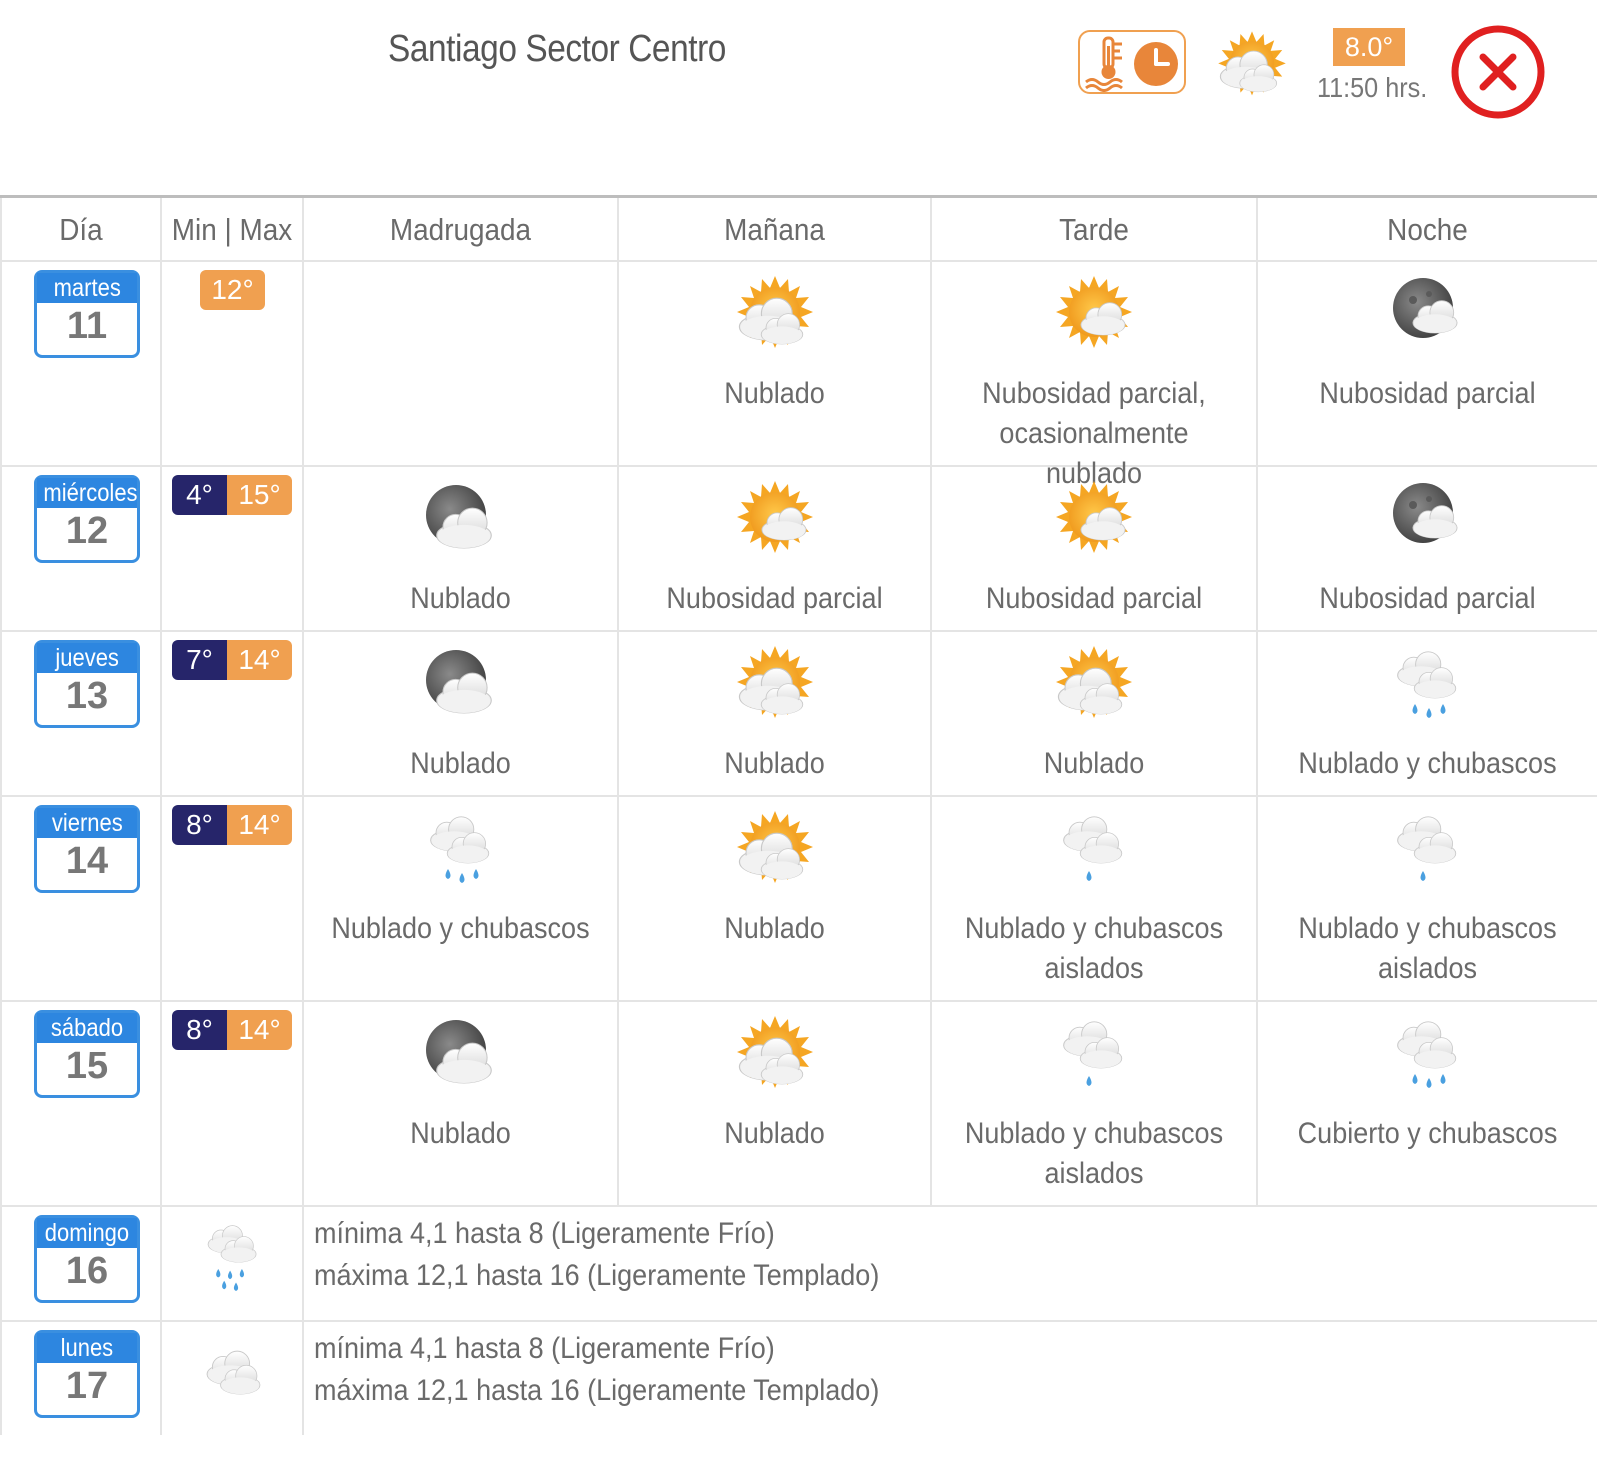  Describe the element at coordinates (1372, 87) in the screenshot. I see `current-time: 11:50 hrs.` at that location.